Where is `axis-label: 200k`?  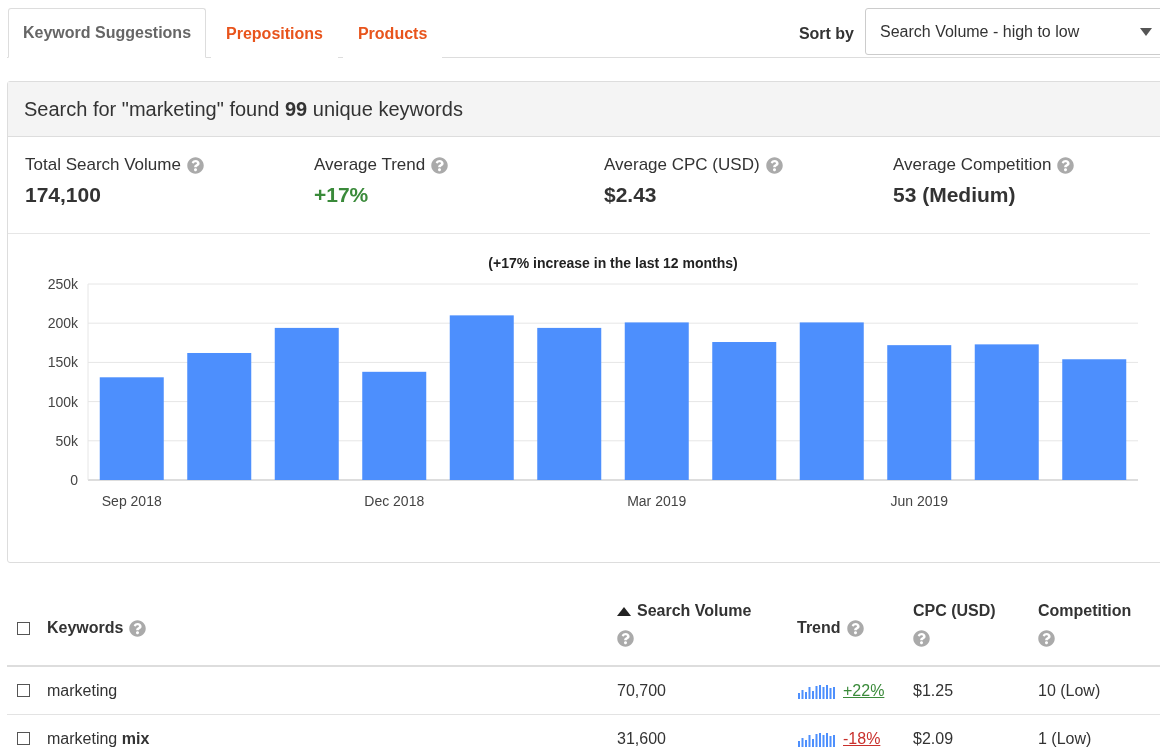 axis-label: 200k is located at coordinates (62, 323).